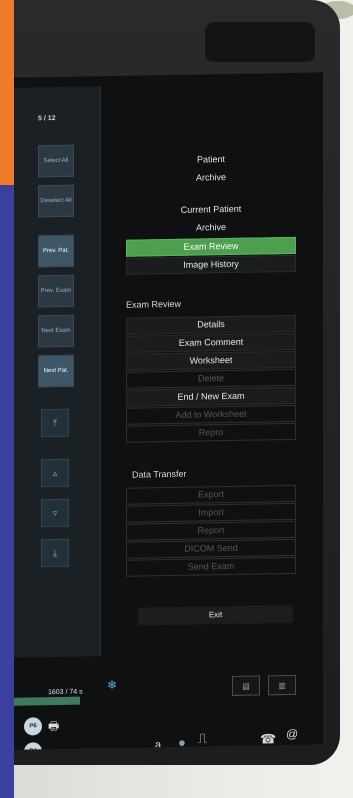 This screenshot has height=798, width=353. I want to click on import-button: Import, so click(211, 512).